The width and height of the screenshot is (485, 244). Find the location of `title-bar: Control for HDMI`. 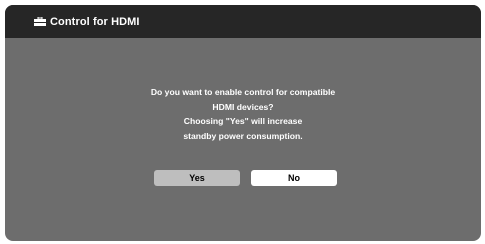

title-bar: Control for HDMI is located at coordinates (243, 21).